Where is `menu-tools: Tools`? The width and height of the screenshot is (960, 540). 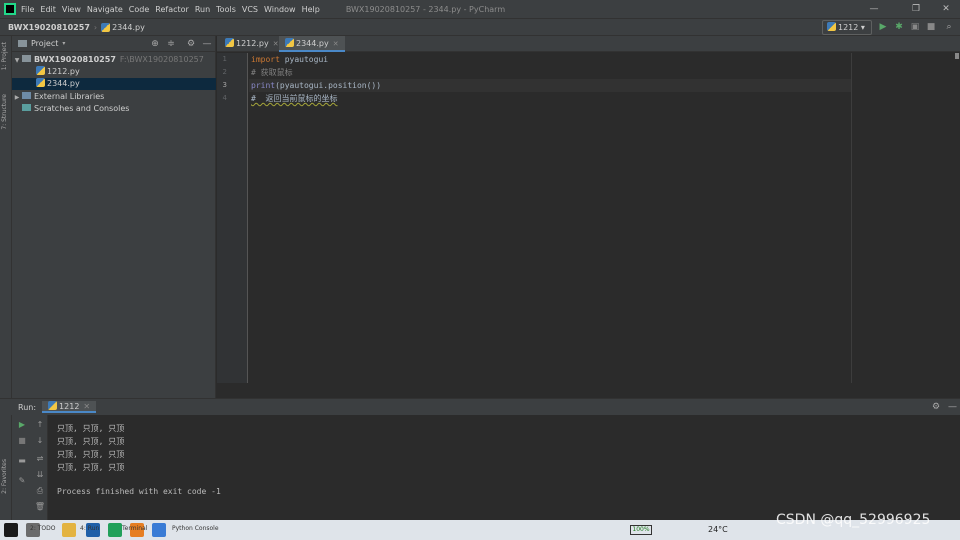 menu-tools: Tools is located at coordinates (226, 9).